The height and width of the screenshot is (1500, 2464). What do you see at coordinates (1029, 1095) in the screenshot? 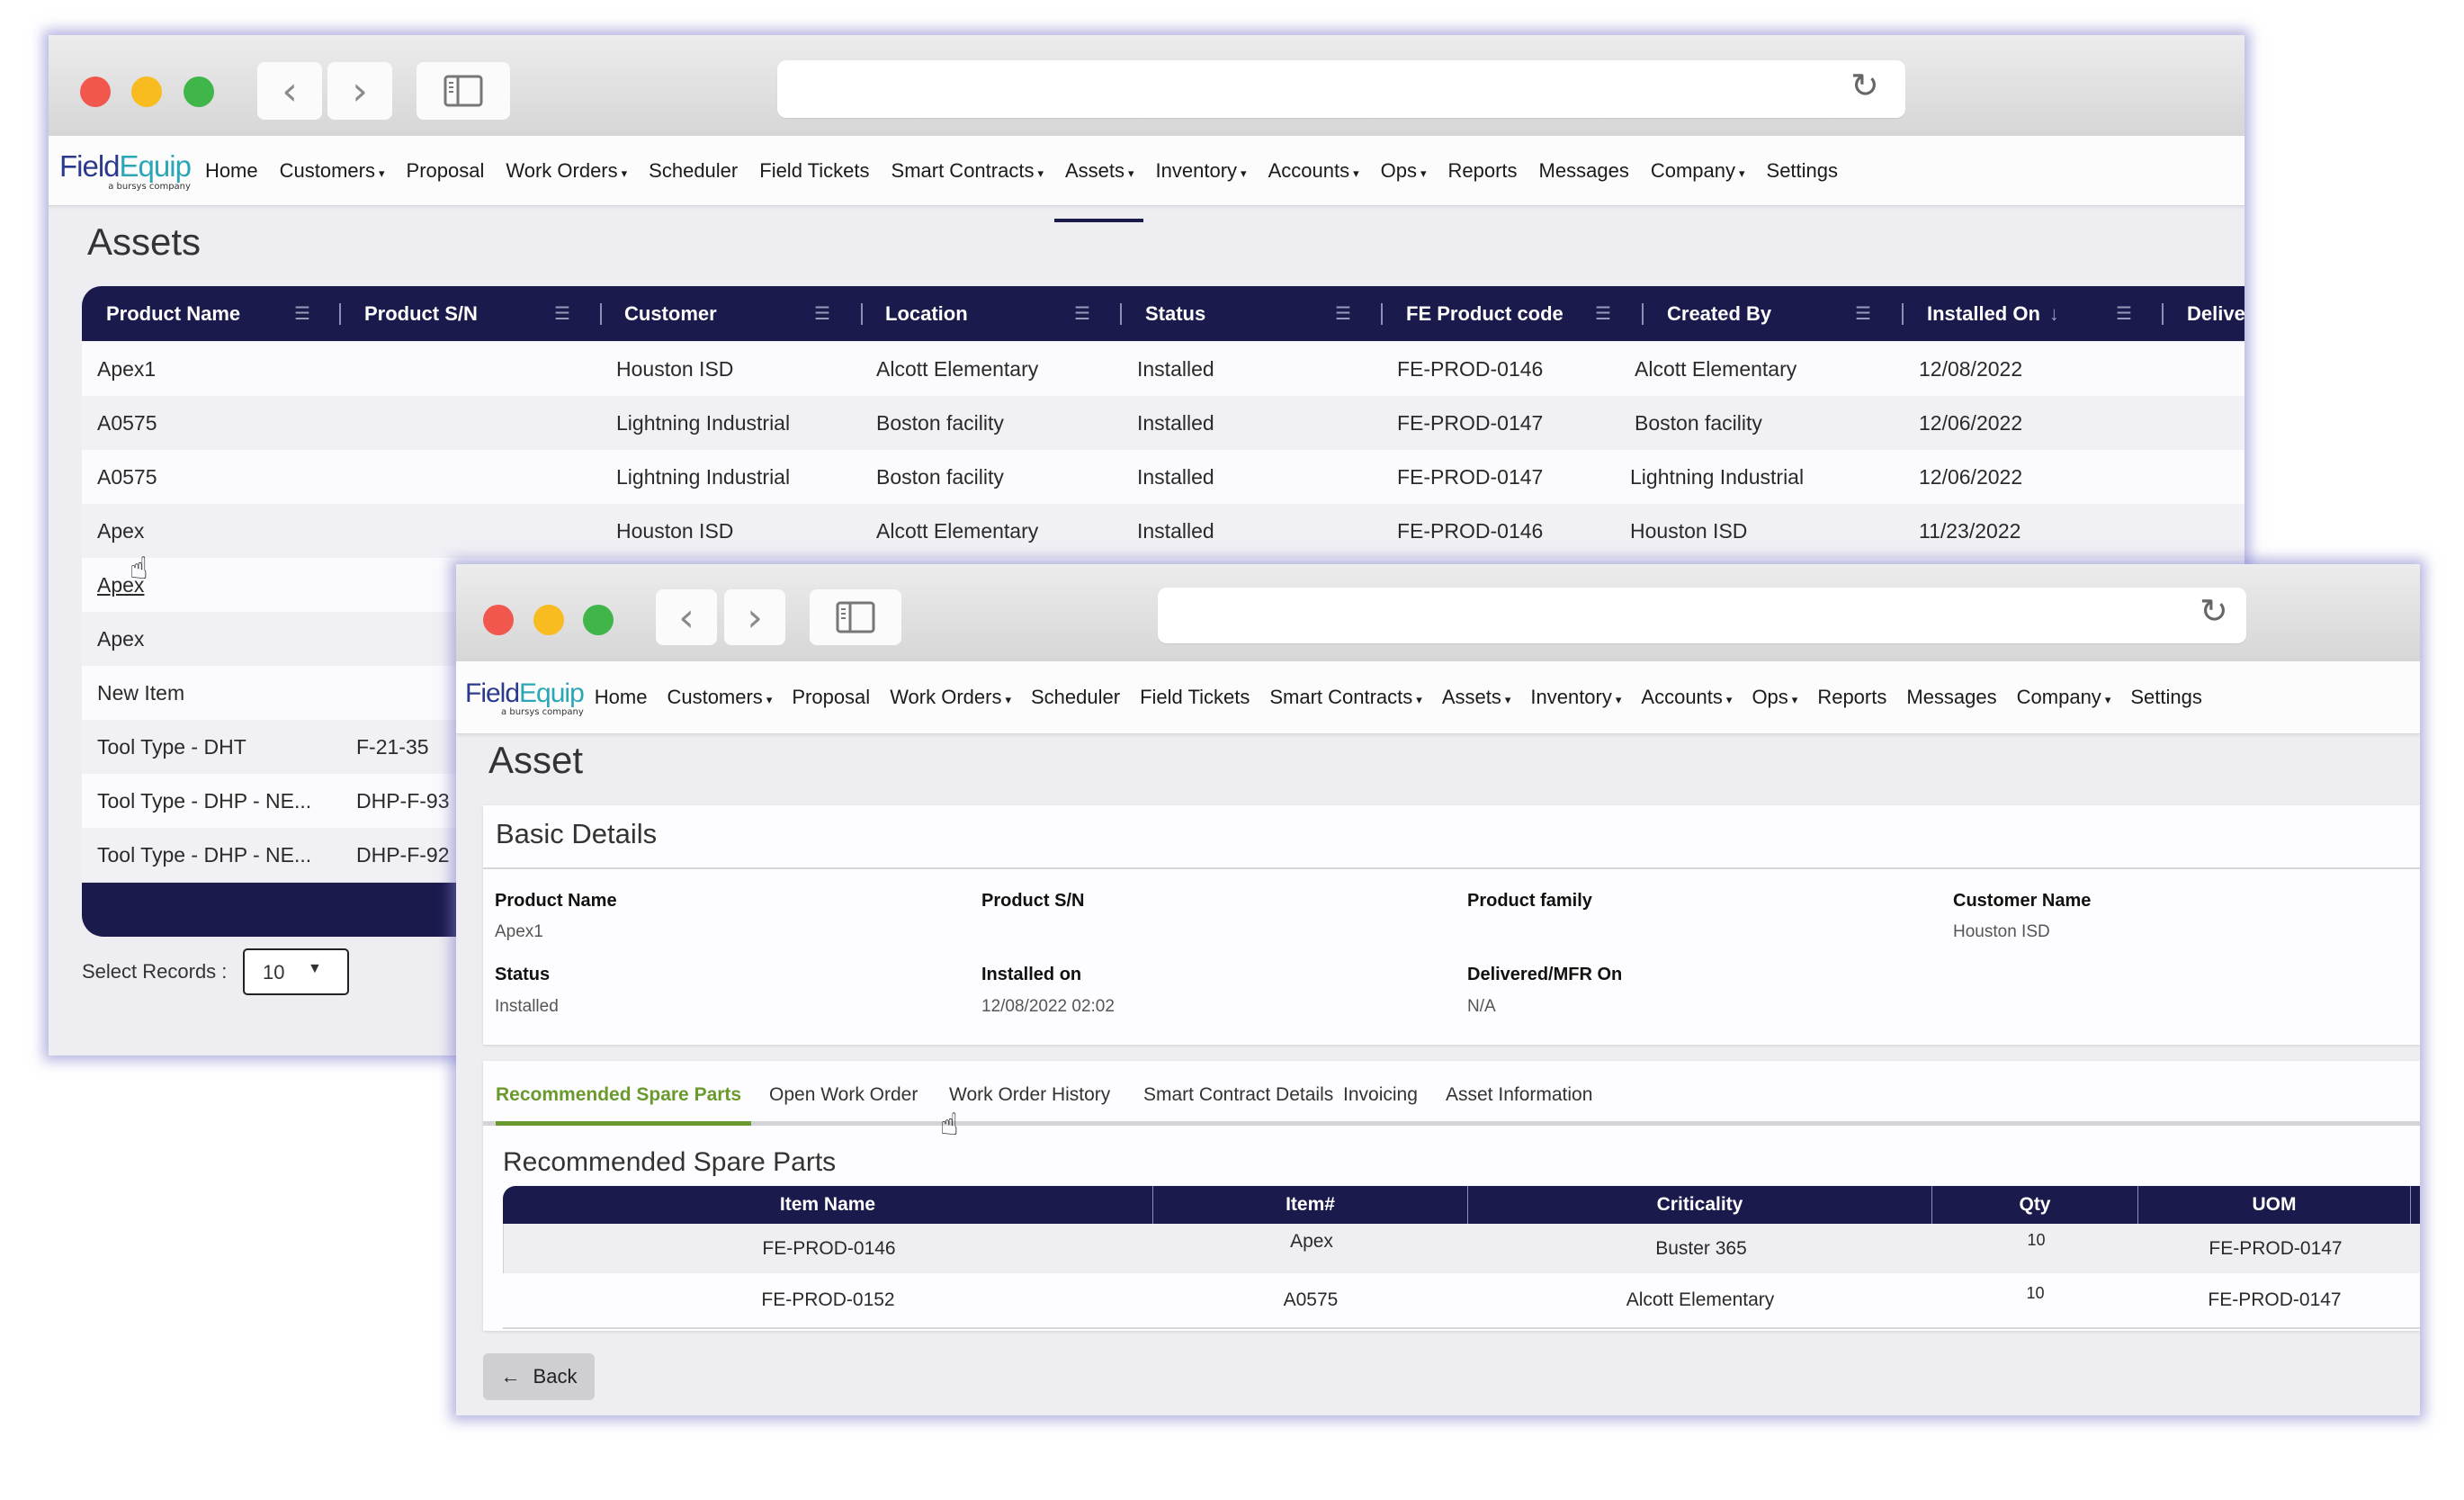
I see `tab-work-order-history: Work Order History` at bounding box center [1029, 1095].